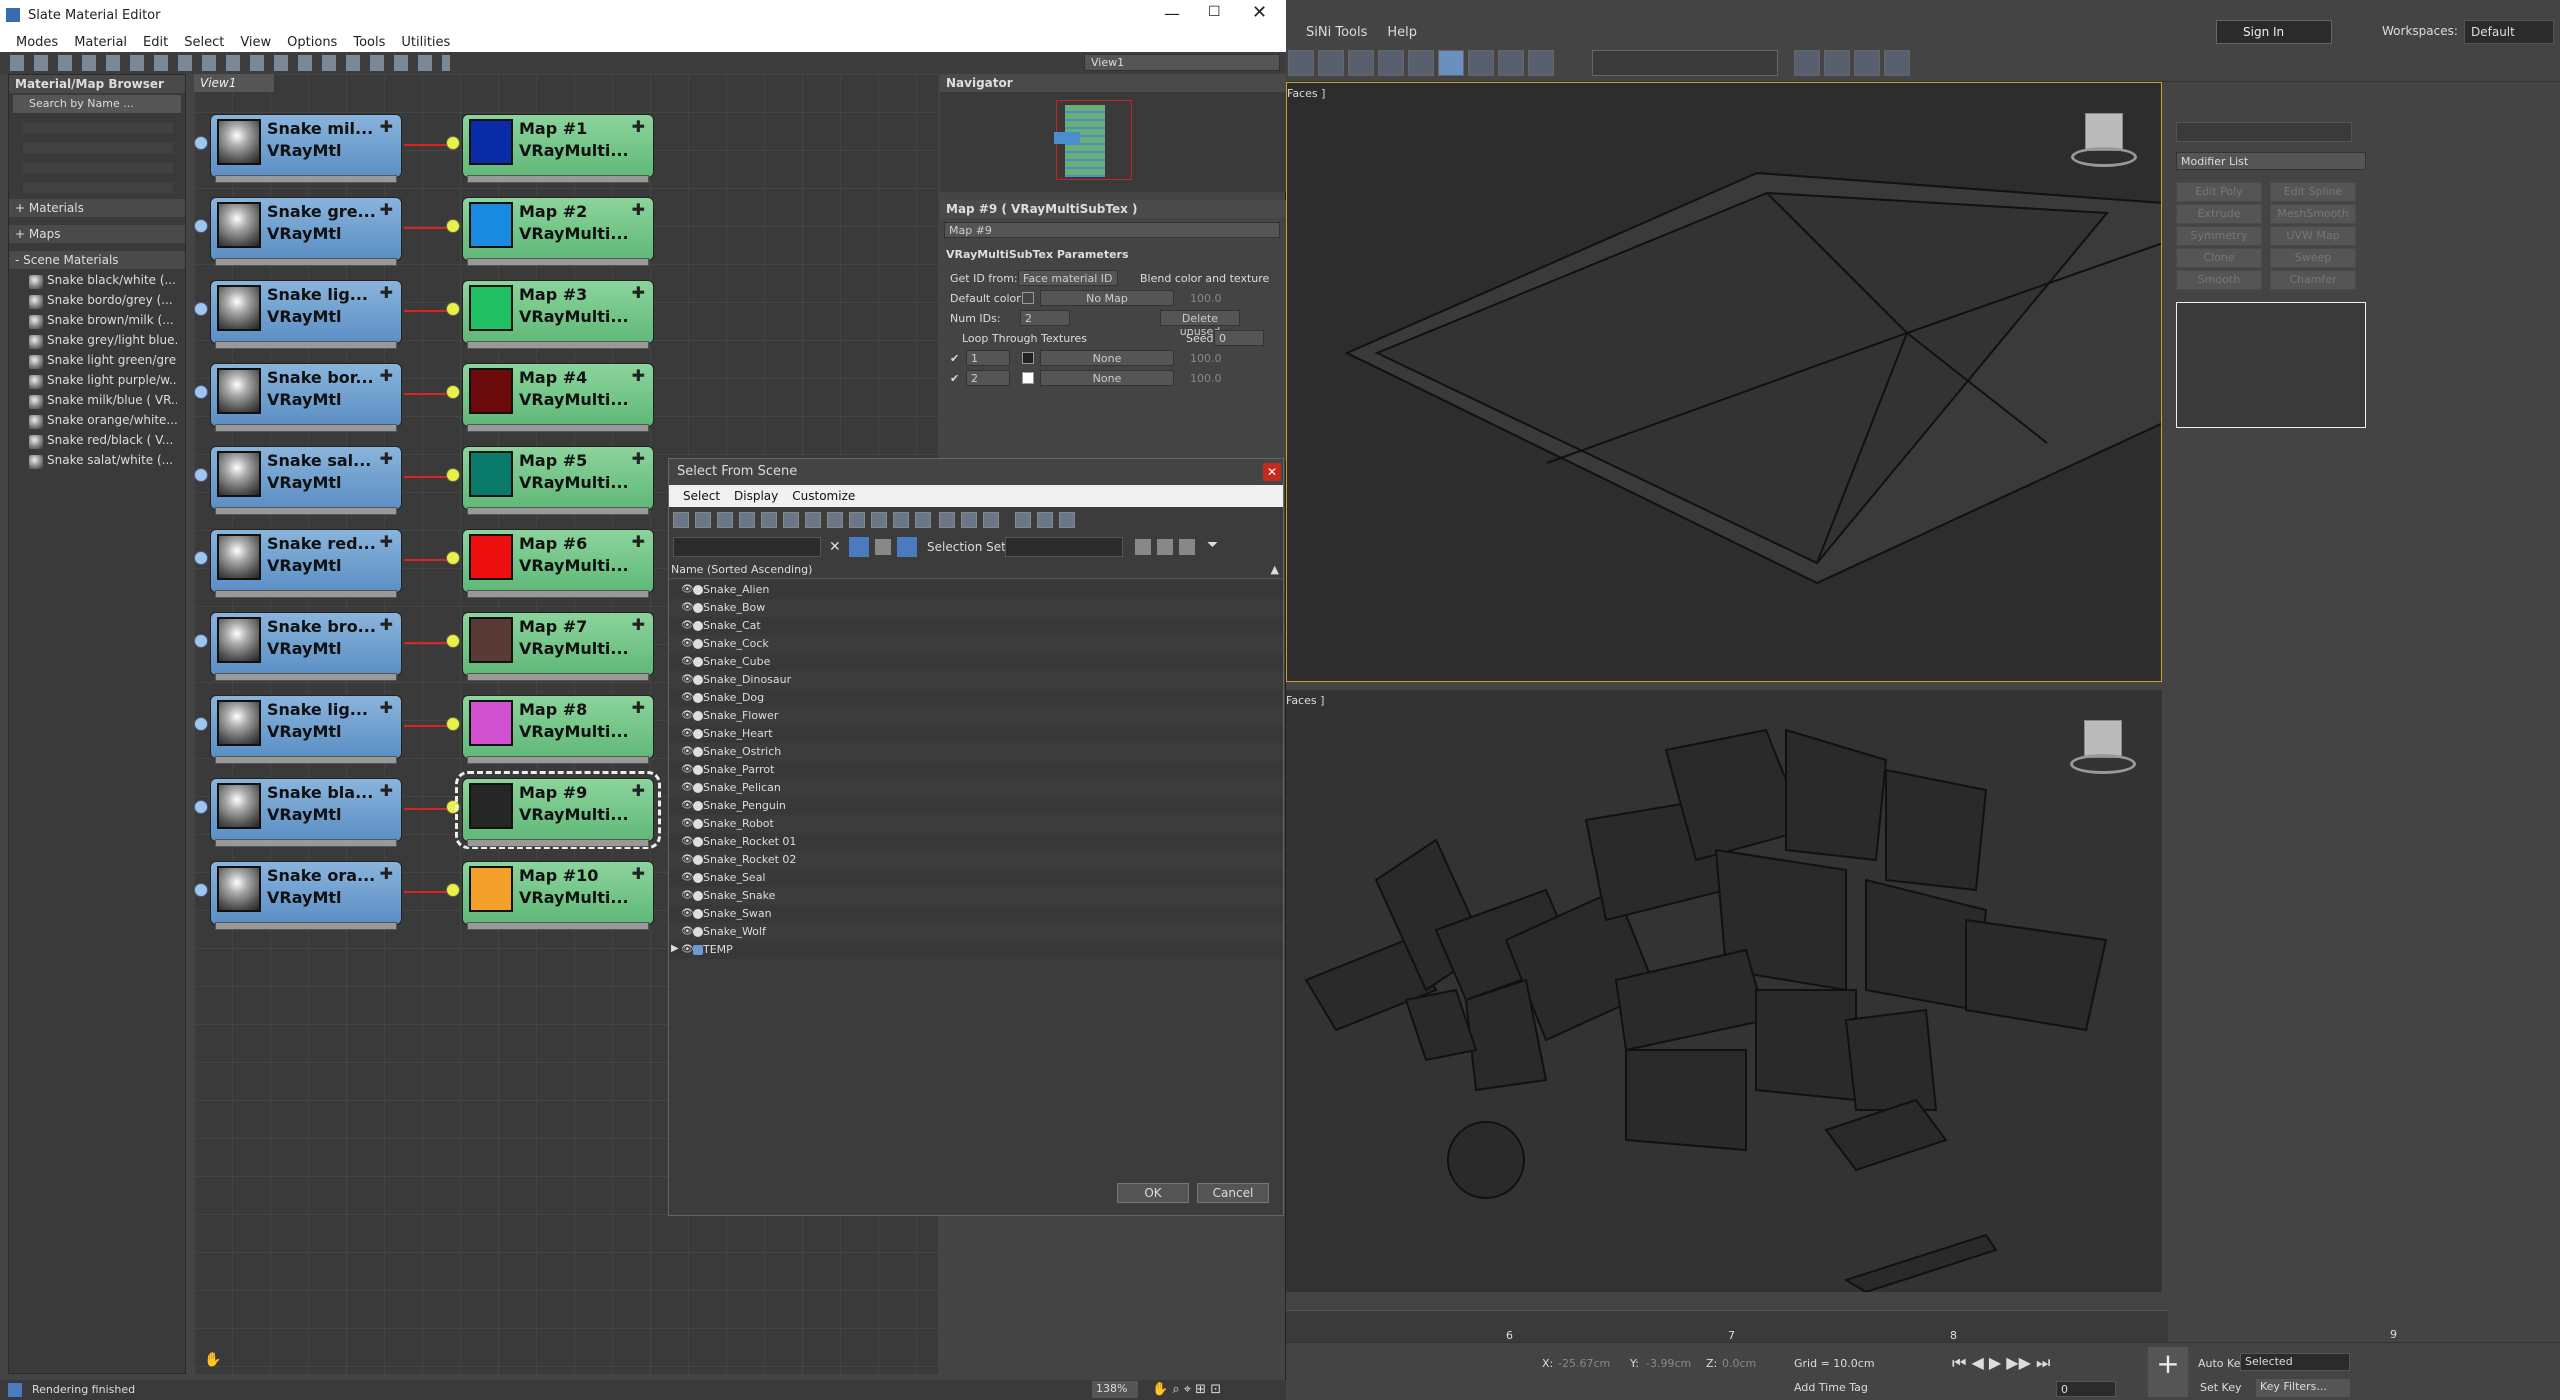 This screenshot has height=1400, width=2560. I want to click on select-none-icon, so click(969, 520).